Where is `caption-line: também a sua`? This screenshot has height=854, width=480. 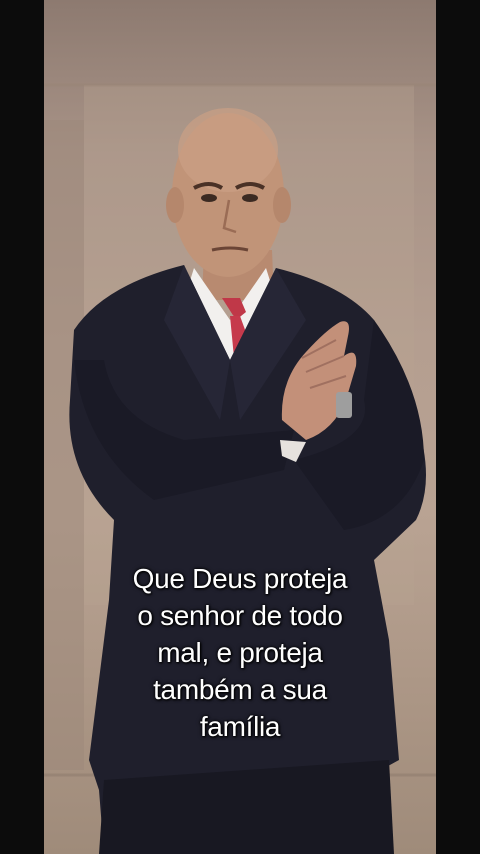
caption-line: também a sua is located at coordinates (240, 689).